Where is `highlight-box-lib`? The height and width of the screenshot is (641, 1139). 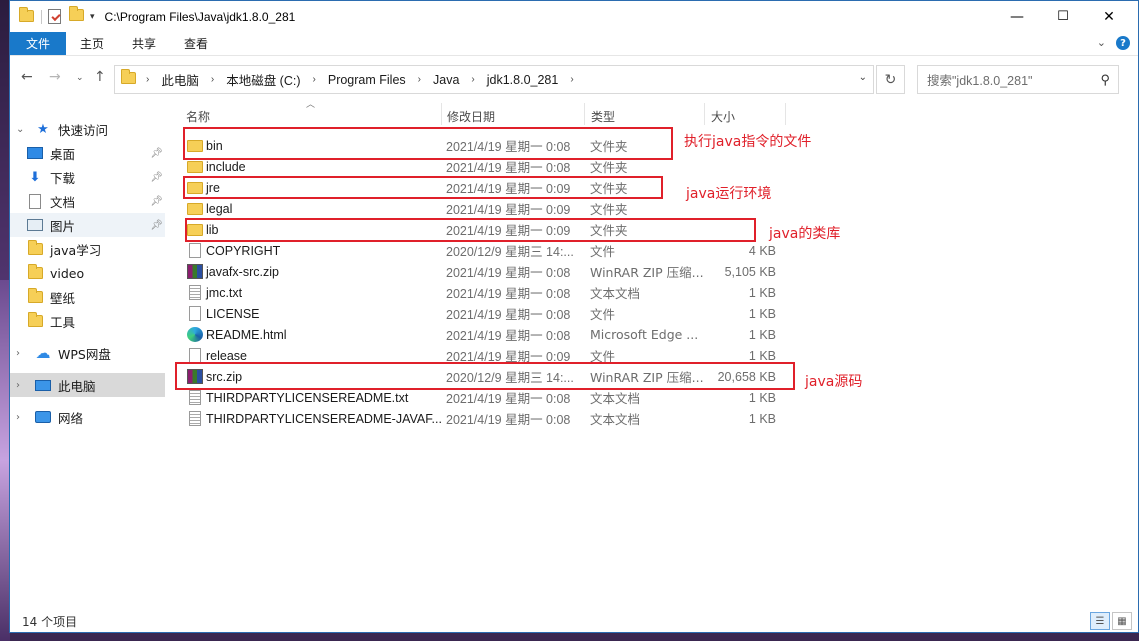 highlight-box-lib is located at coordinates (470, 230).